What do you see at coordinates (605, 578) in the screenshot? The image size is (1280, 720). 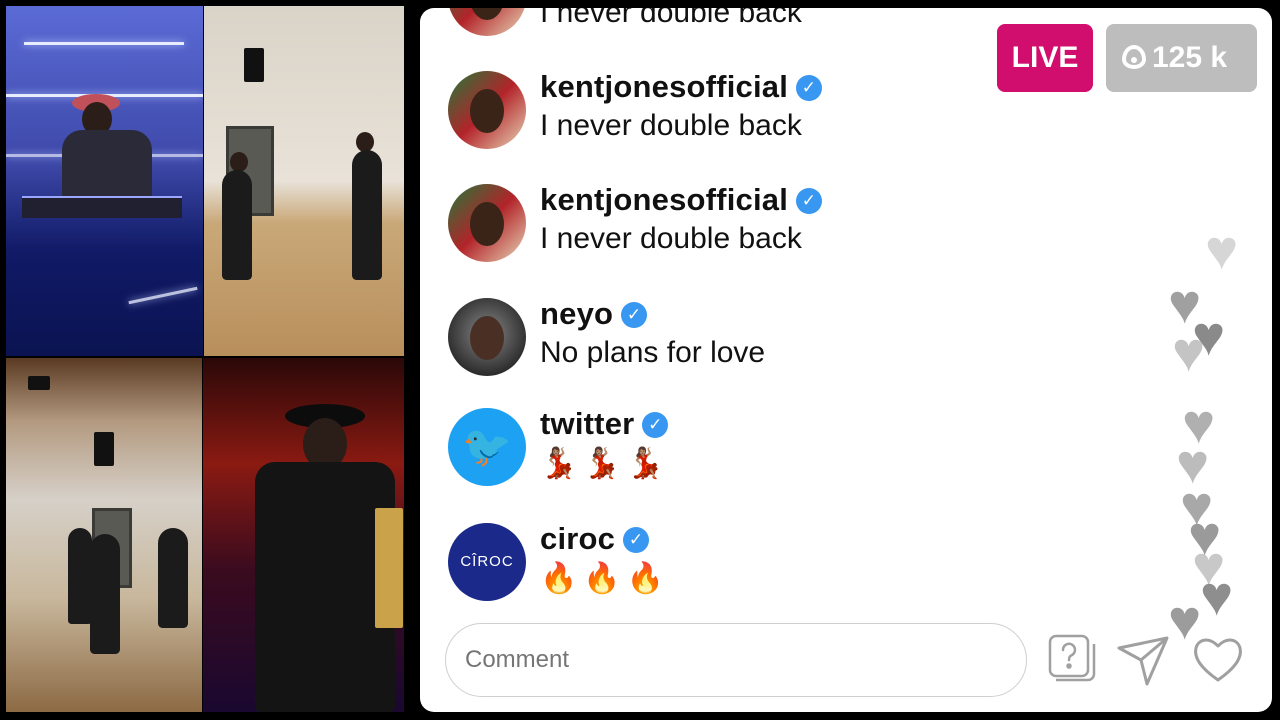 I see `comment-message: 🔥🔥🔥` at bounding box center [605, 578].